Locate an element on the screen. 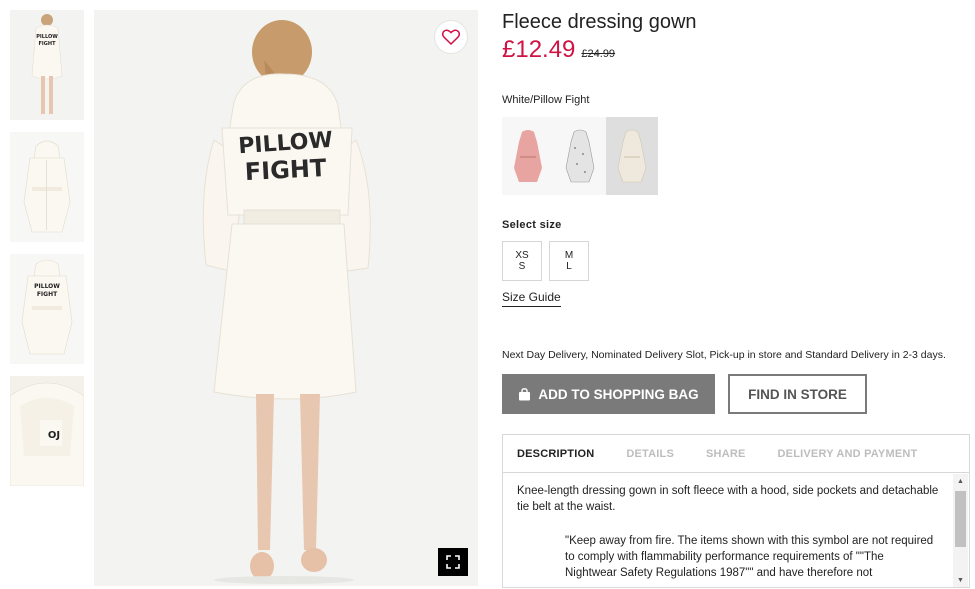  swatch-white-pillow-fight is located at coordinates (632, 156).